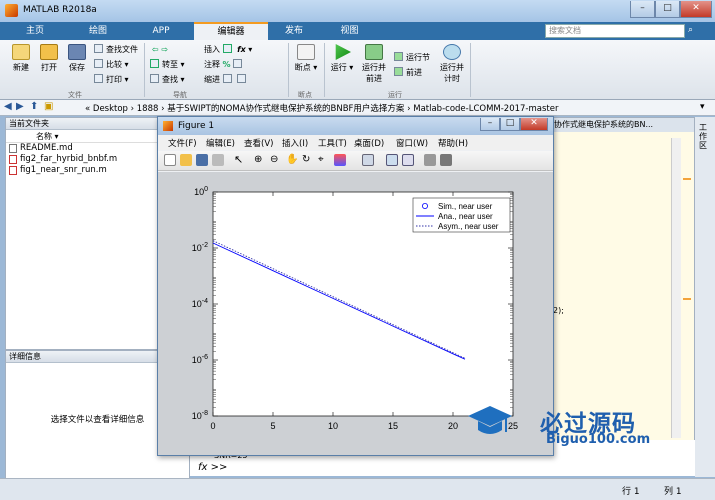 The width and height of the screenshot is (715, 500). What do you see at coordinates (160, 50) in the screenshot?
I see `back-forward-buttons: ⇦ ⇨` at bounding box center [160, 50].